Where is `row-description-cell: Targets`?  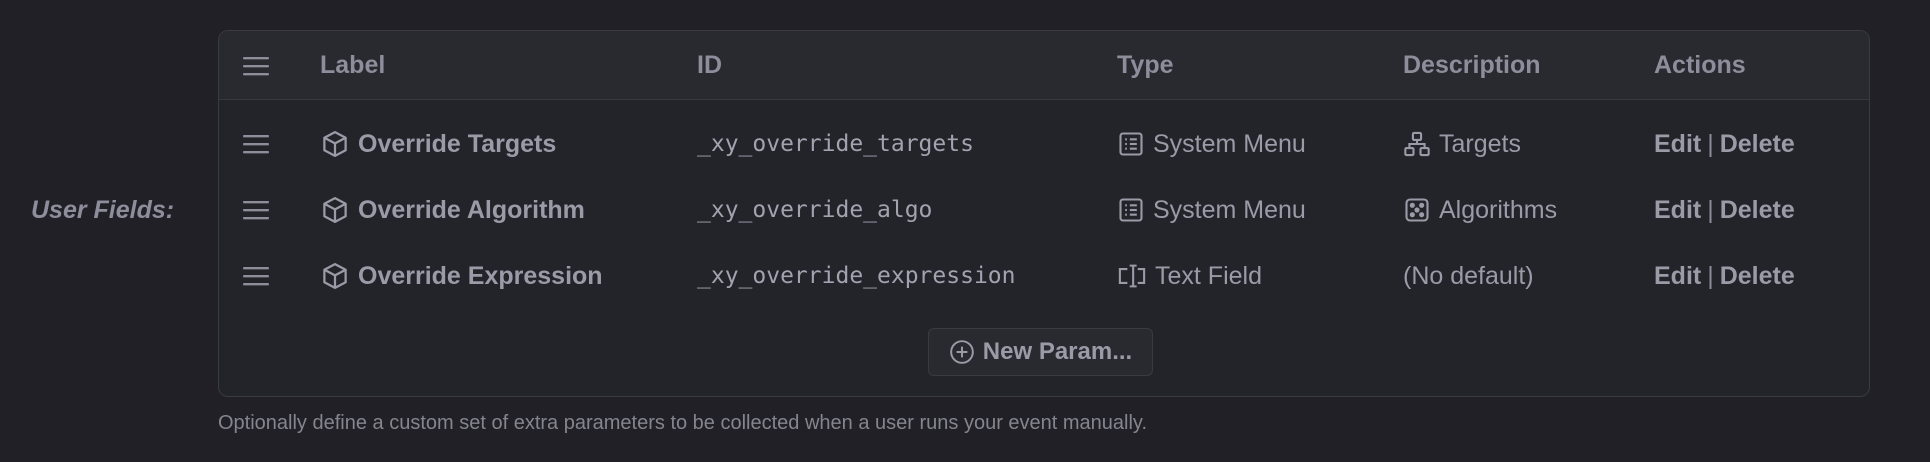
row-description-cell: Targets is located at coordinates (1462, 144).